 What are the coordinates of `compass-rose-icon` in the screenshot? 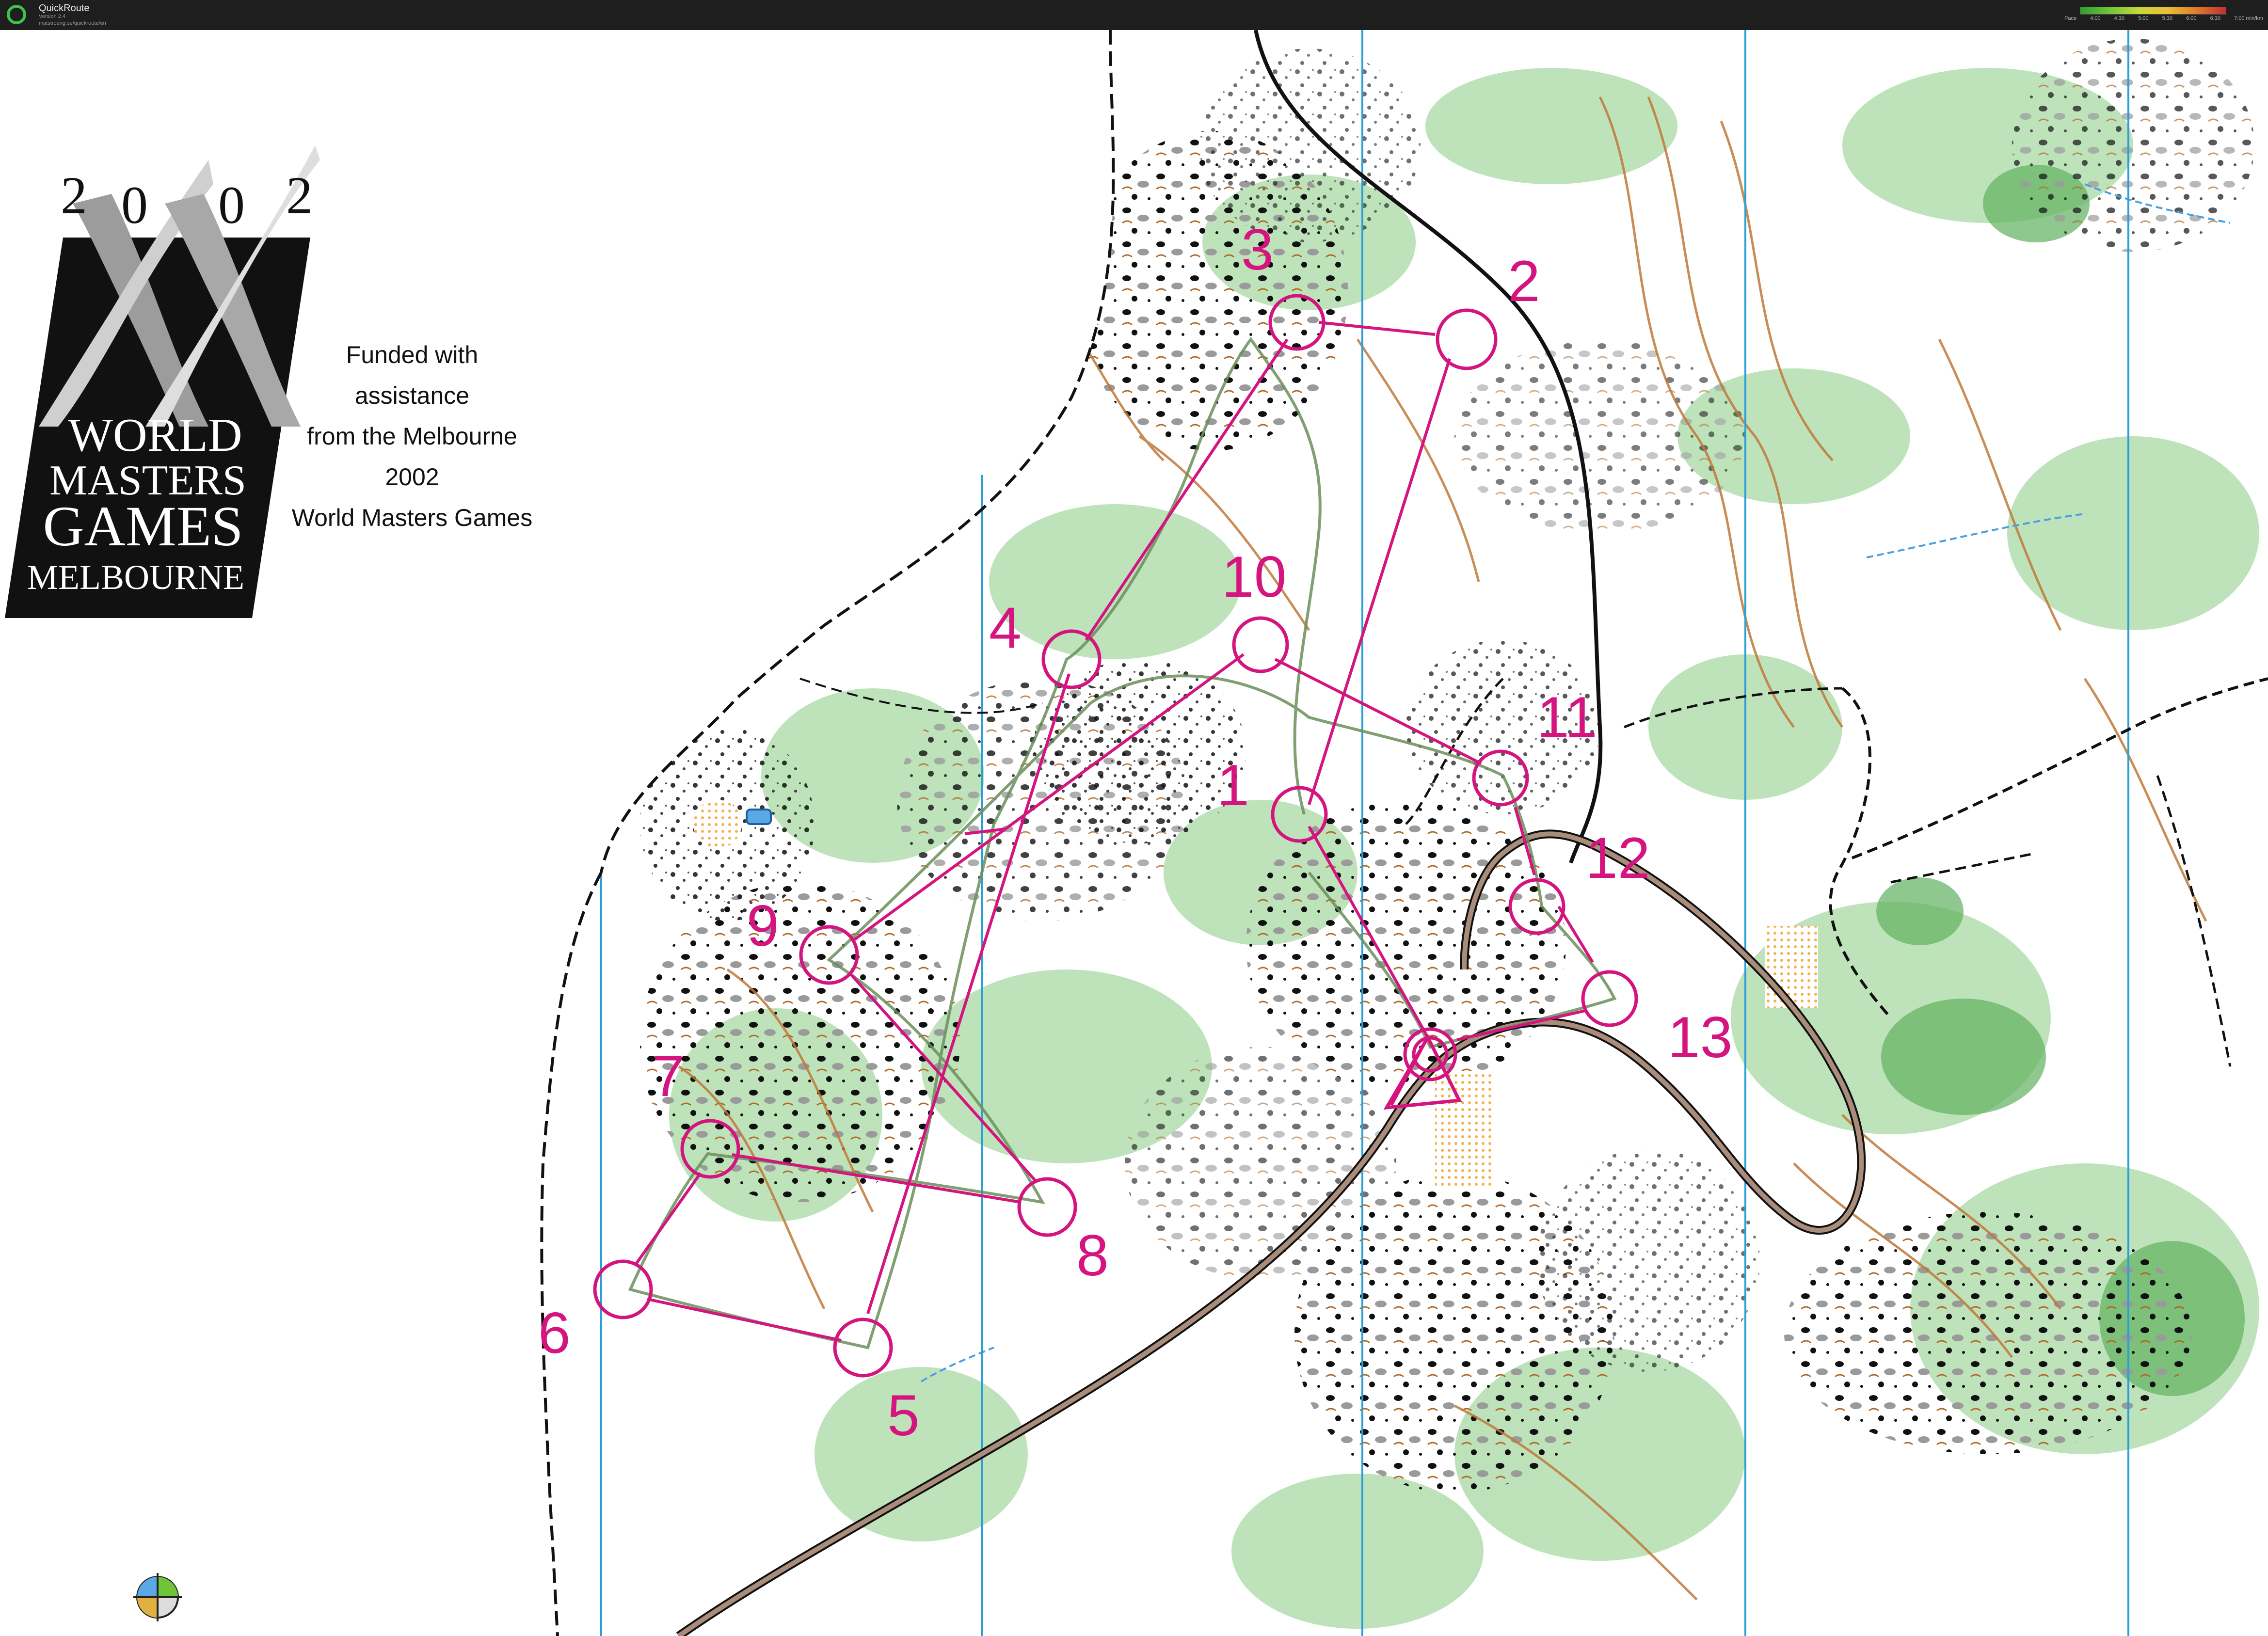 It's located at (157, 1597).